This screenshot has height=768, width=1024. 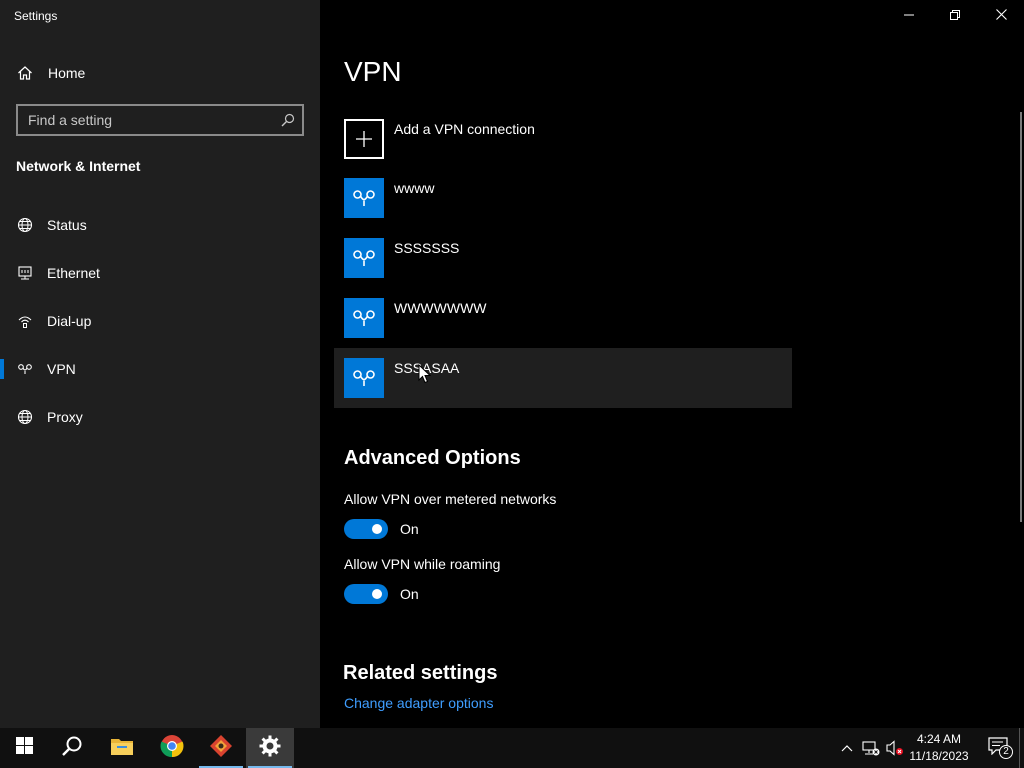 I want to click on sidebar-item-label: VPN, so click(x=61, y=369).